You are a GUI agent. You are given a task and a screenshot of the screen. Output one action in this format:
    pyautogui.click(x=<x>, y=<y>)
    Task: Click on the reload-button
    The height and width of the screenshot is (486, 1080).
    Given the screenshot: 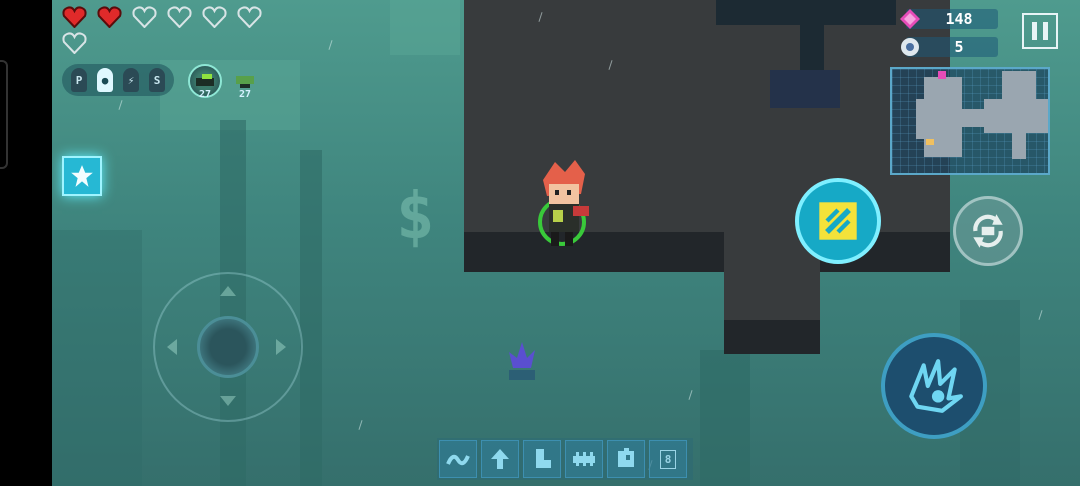 What is the action you would take?
    pyautogui.click(x=988, y=231)
    